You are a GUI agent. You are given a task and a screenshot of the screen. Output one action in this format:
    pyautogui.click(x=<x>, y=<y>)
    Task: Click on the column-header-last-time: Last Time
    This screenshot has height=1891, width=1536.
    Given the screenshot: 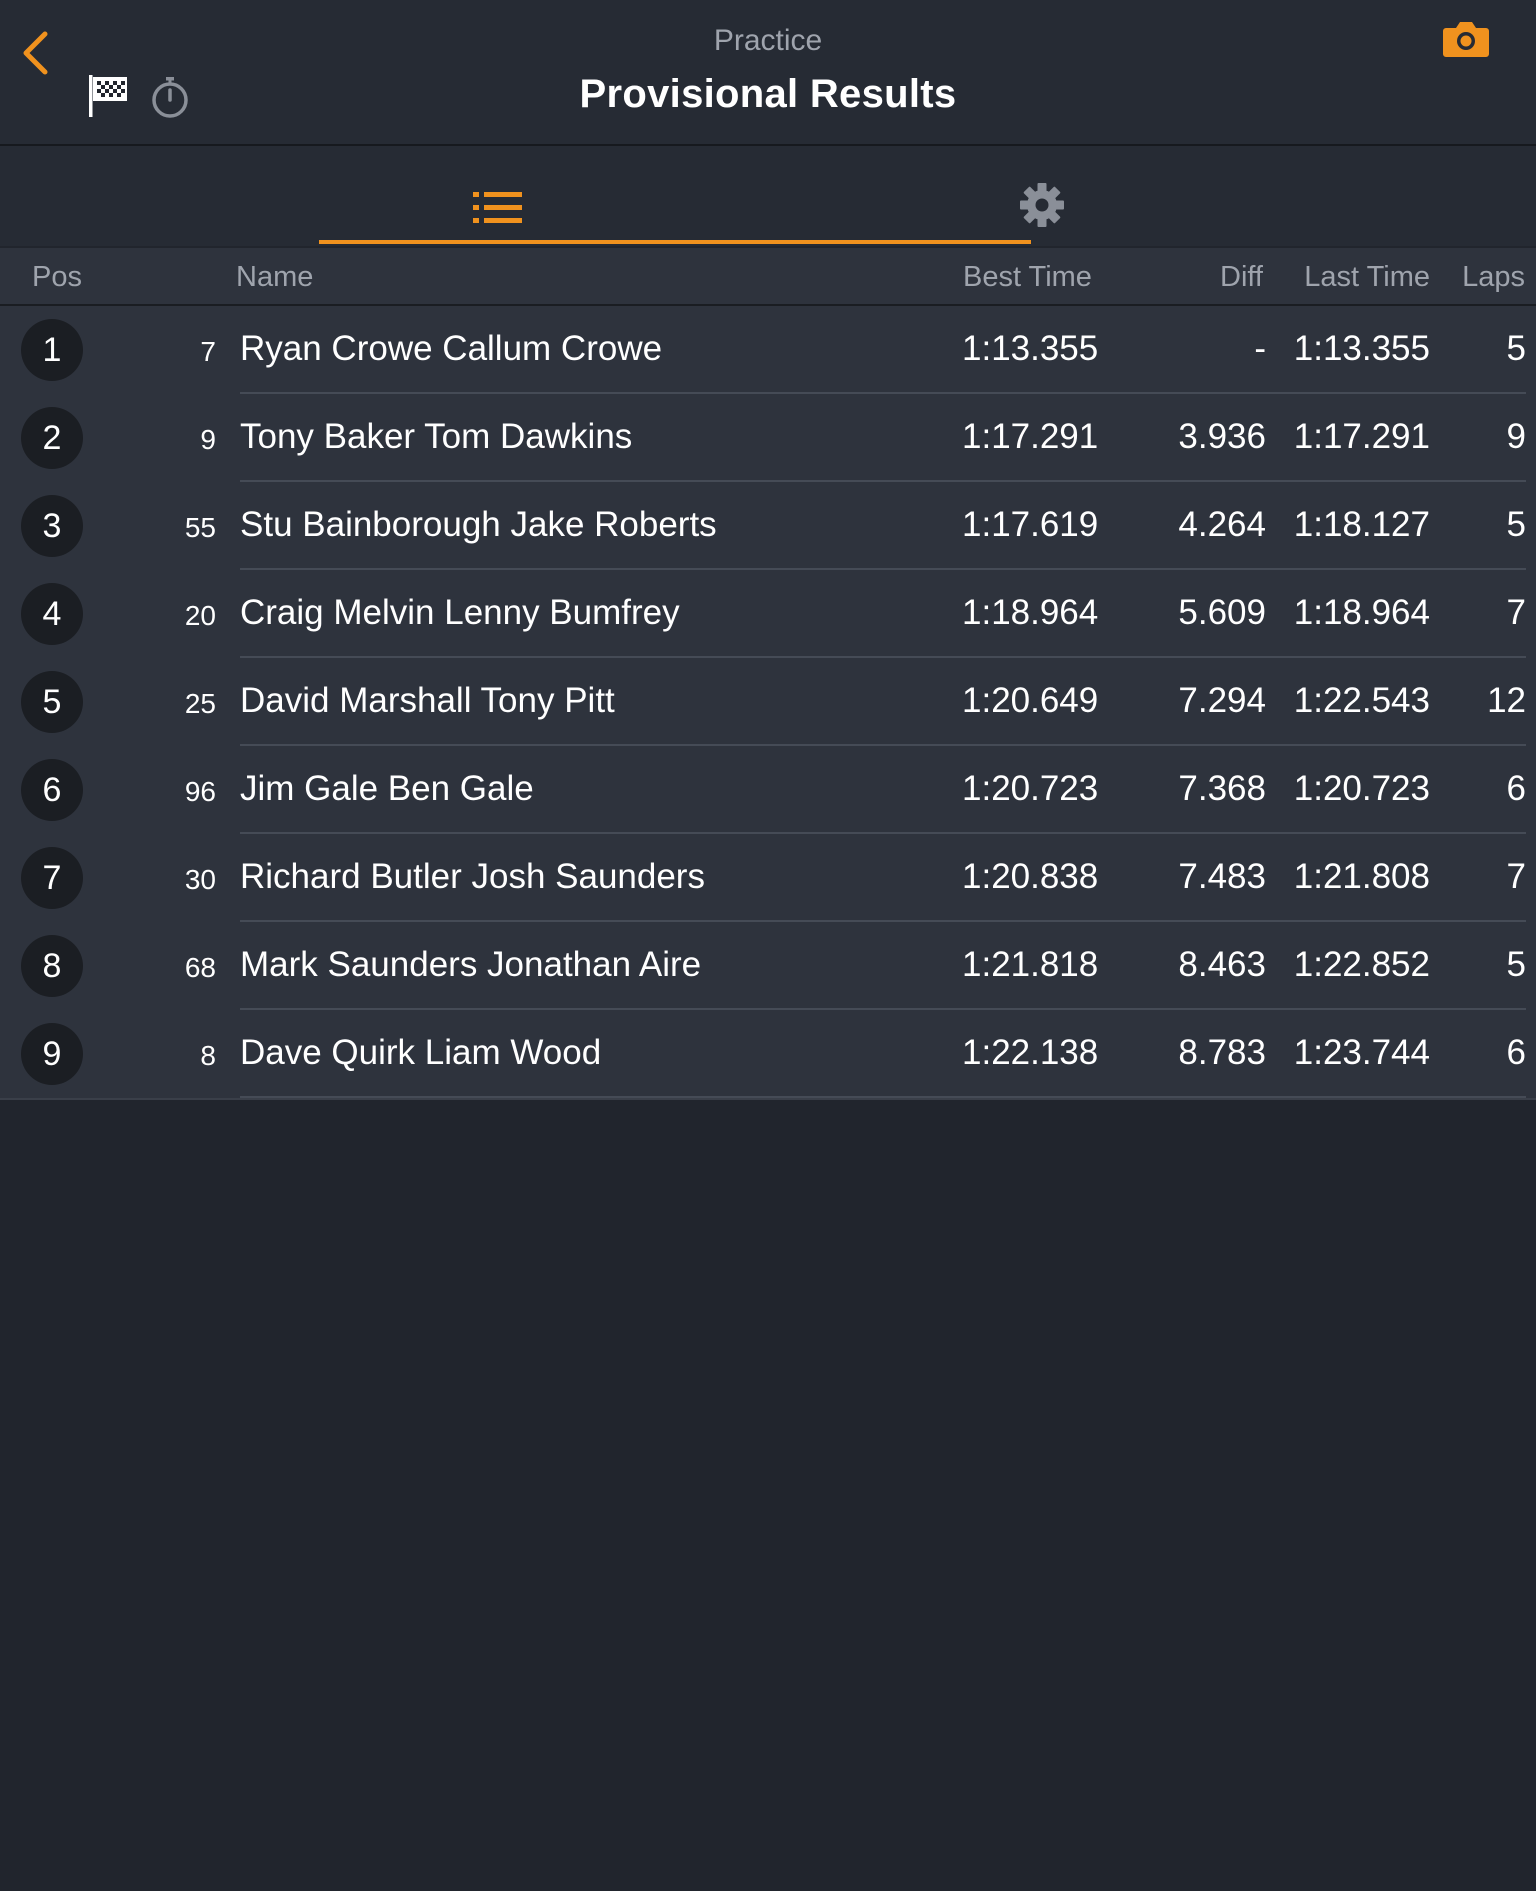 What is the action you would take?
    pyautogui.click(x=1367, y=277)
    